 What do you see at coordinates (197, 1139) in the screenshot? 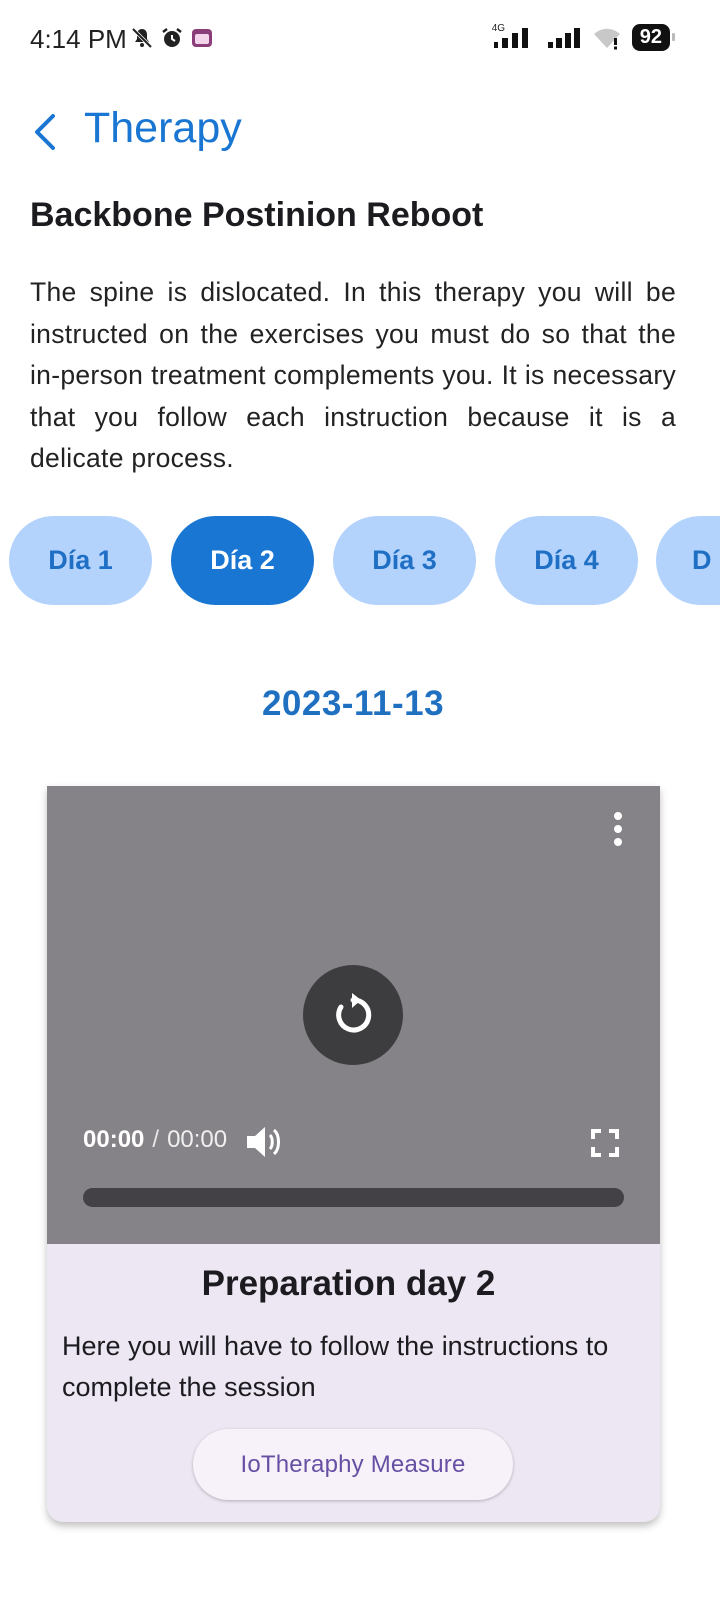
I see `video-total-time: 00:00` at bounding box center [197, 1139].